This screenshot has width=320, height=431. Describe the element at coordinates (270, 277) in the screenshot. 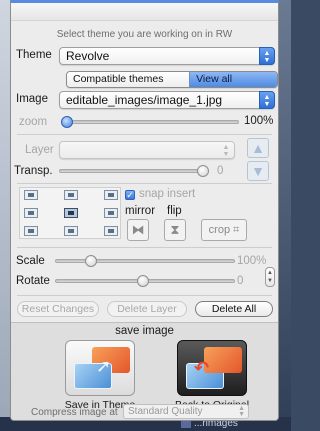

I see `rotate-stepper: ▲ ▼` at that location.